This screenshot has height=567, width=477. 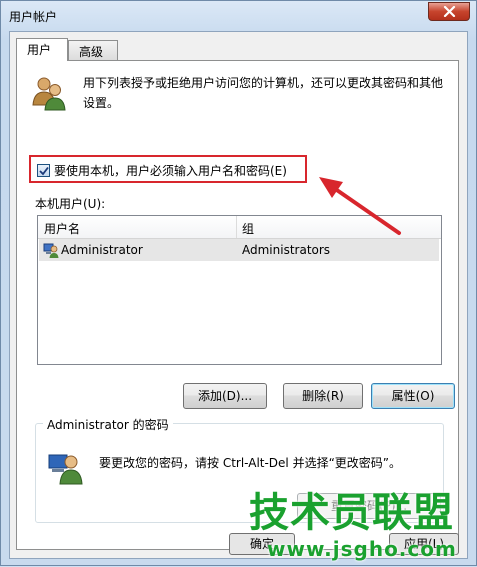 I want to click on local-users-label: 本机用户(U):, so click(x=70, y=204).